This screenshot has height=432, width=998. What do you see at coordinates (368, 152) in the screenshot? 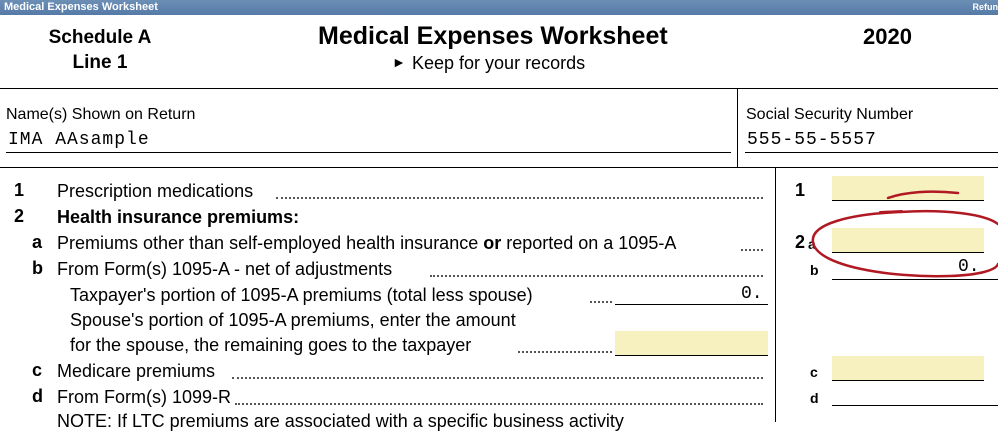
I see `name-underline` at bounding box center [368, 152].